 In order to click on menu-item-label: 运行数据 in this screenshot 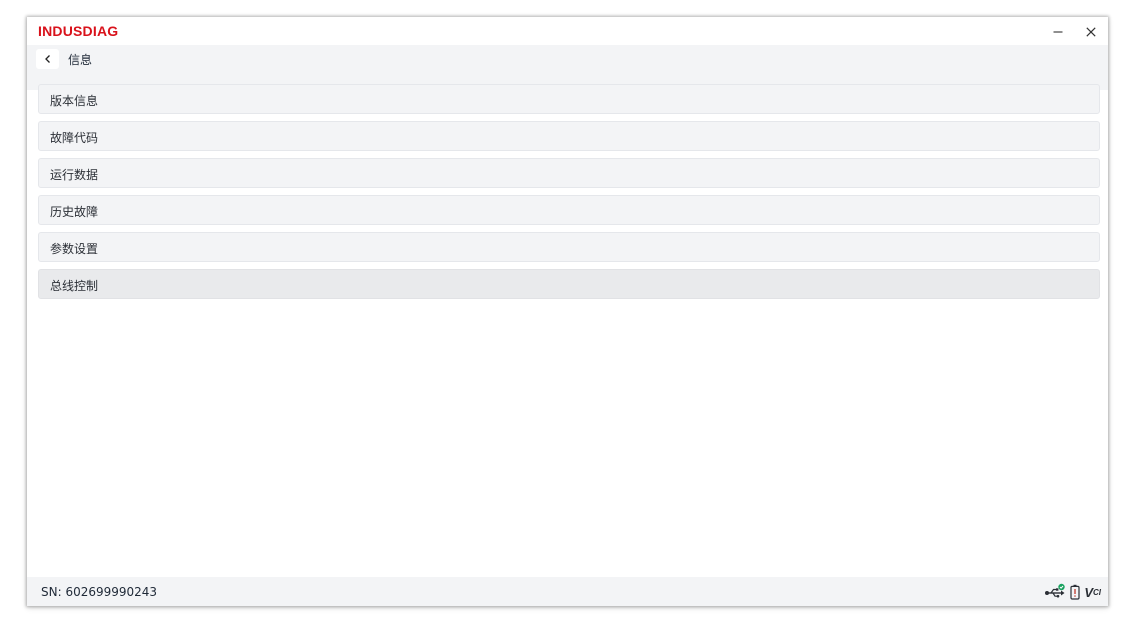, I will do `click(74, 175)`.